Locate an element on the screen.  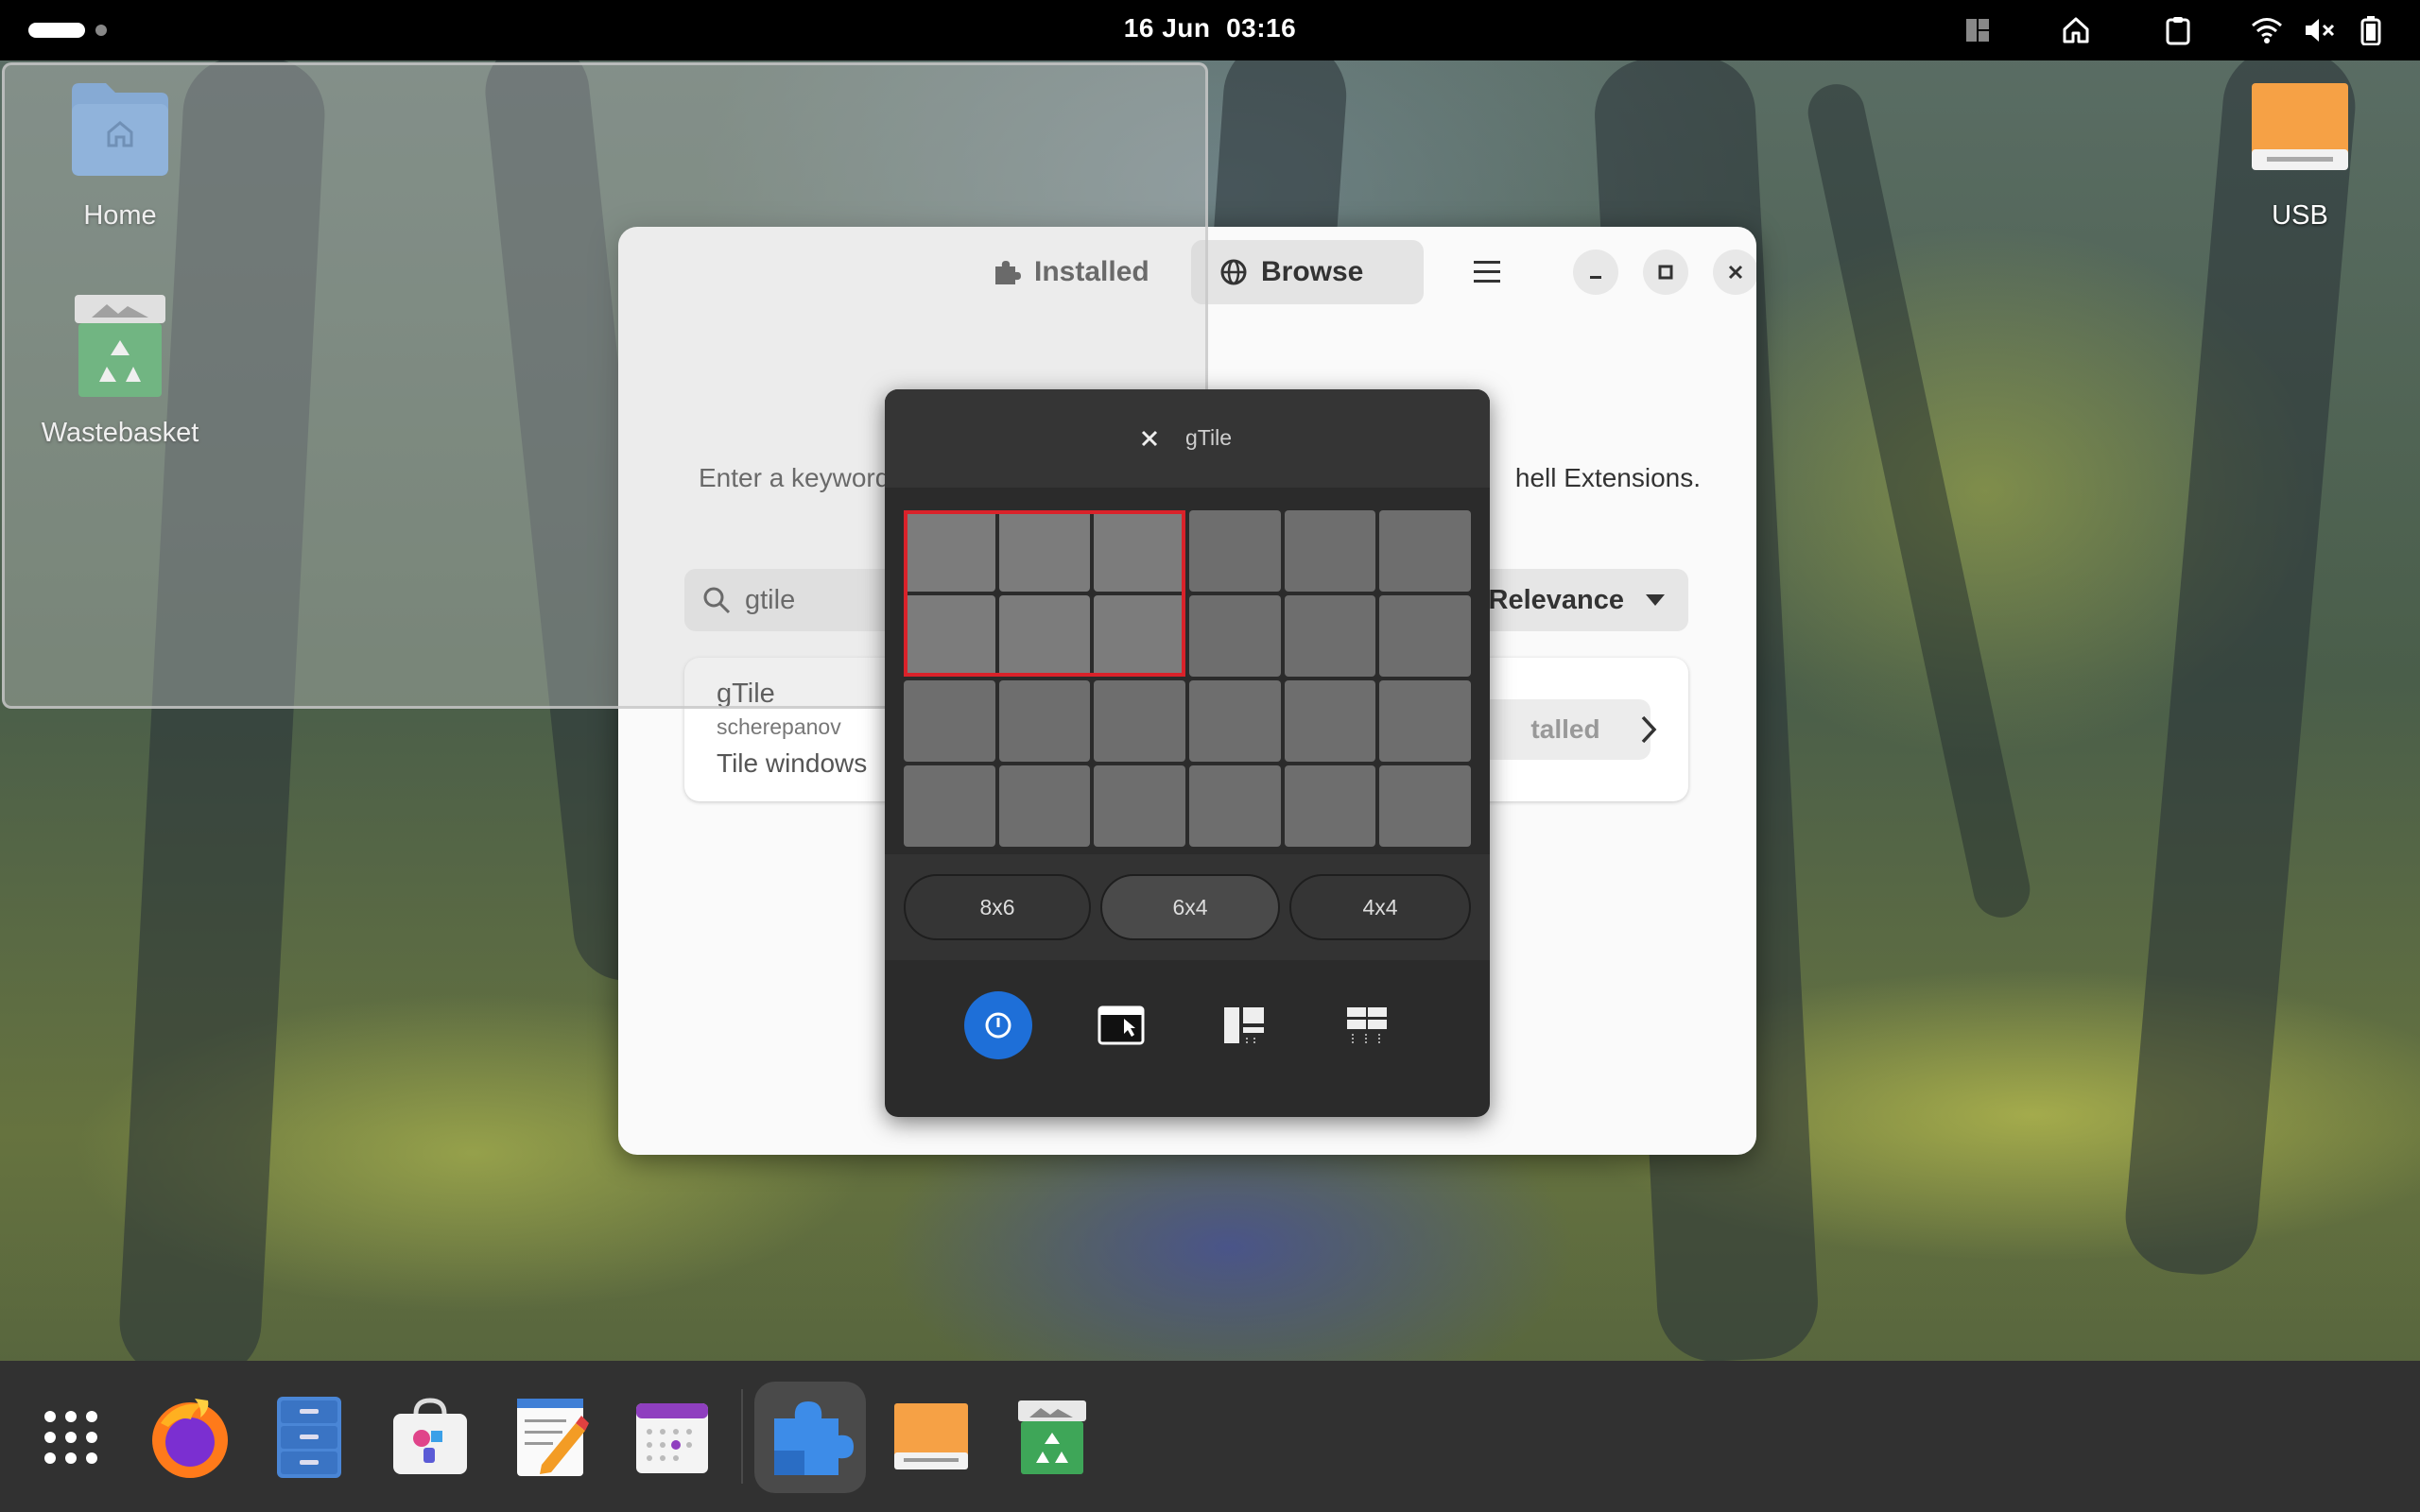
dock-separator is located at coordinates (742, 1436).